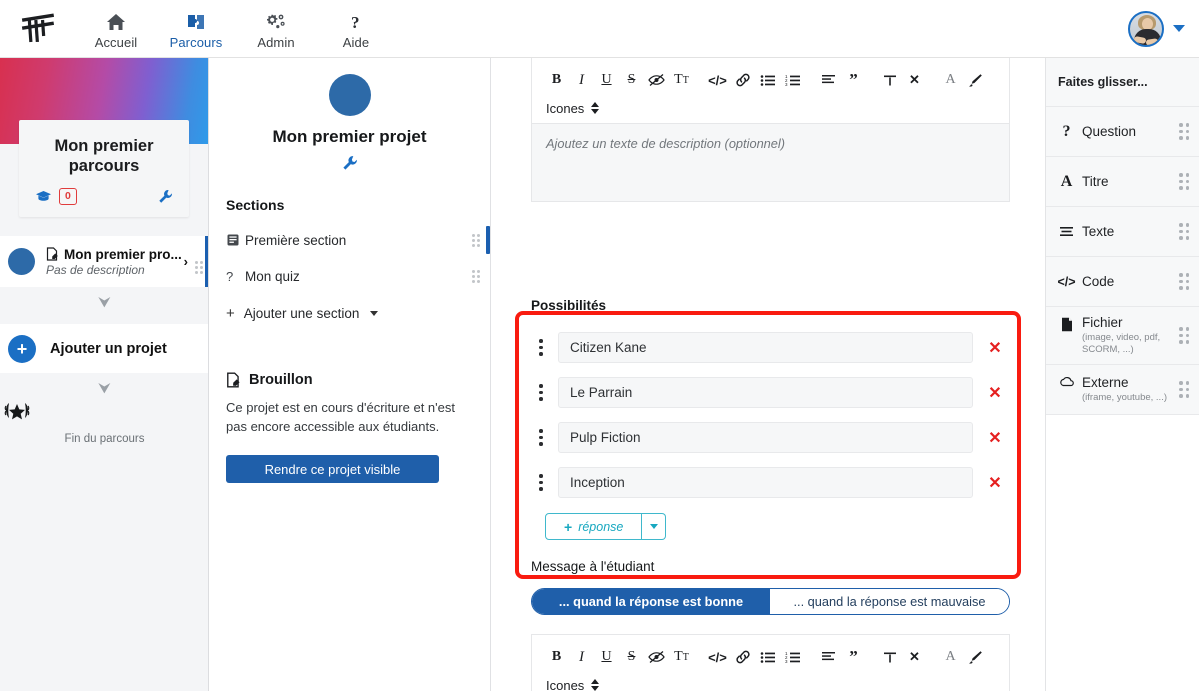 This screenshot has height=691, width=1199. Describe the element at coordinates (889, 601) in the screenshot. I see `tab-bad-answer: ... quand la réponse est mauvaise` at that location.